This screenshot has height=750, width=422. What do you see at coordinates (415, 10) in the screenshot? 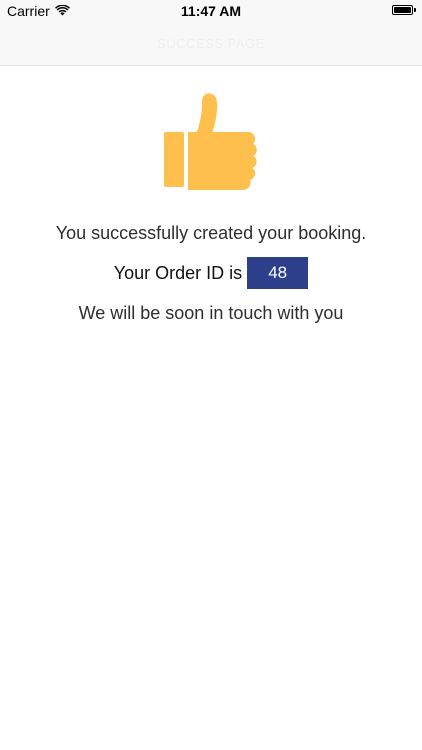
I see `battery-tip` at bounding box center [415, 10].